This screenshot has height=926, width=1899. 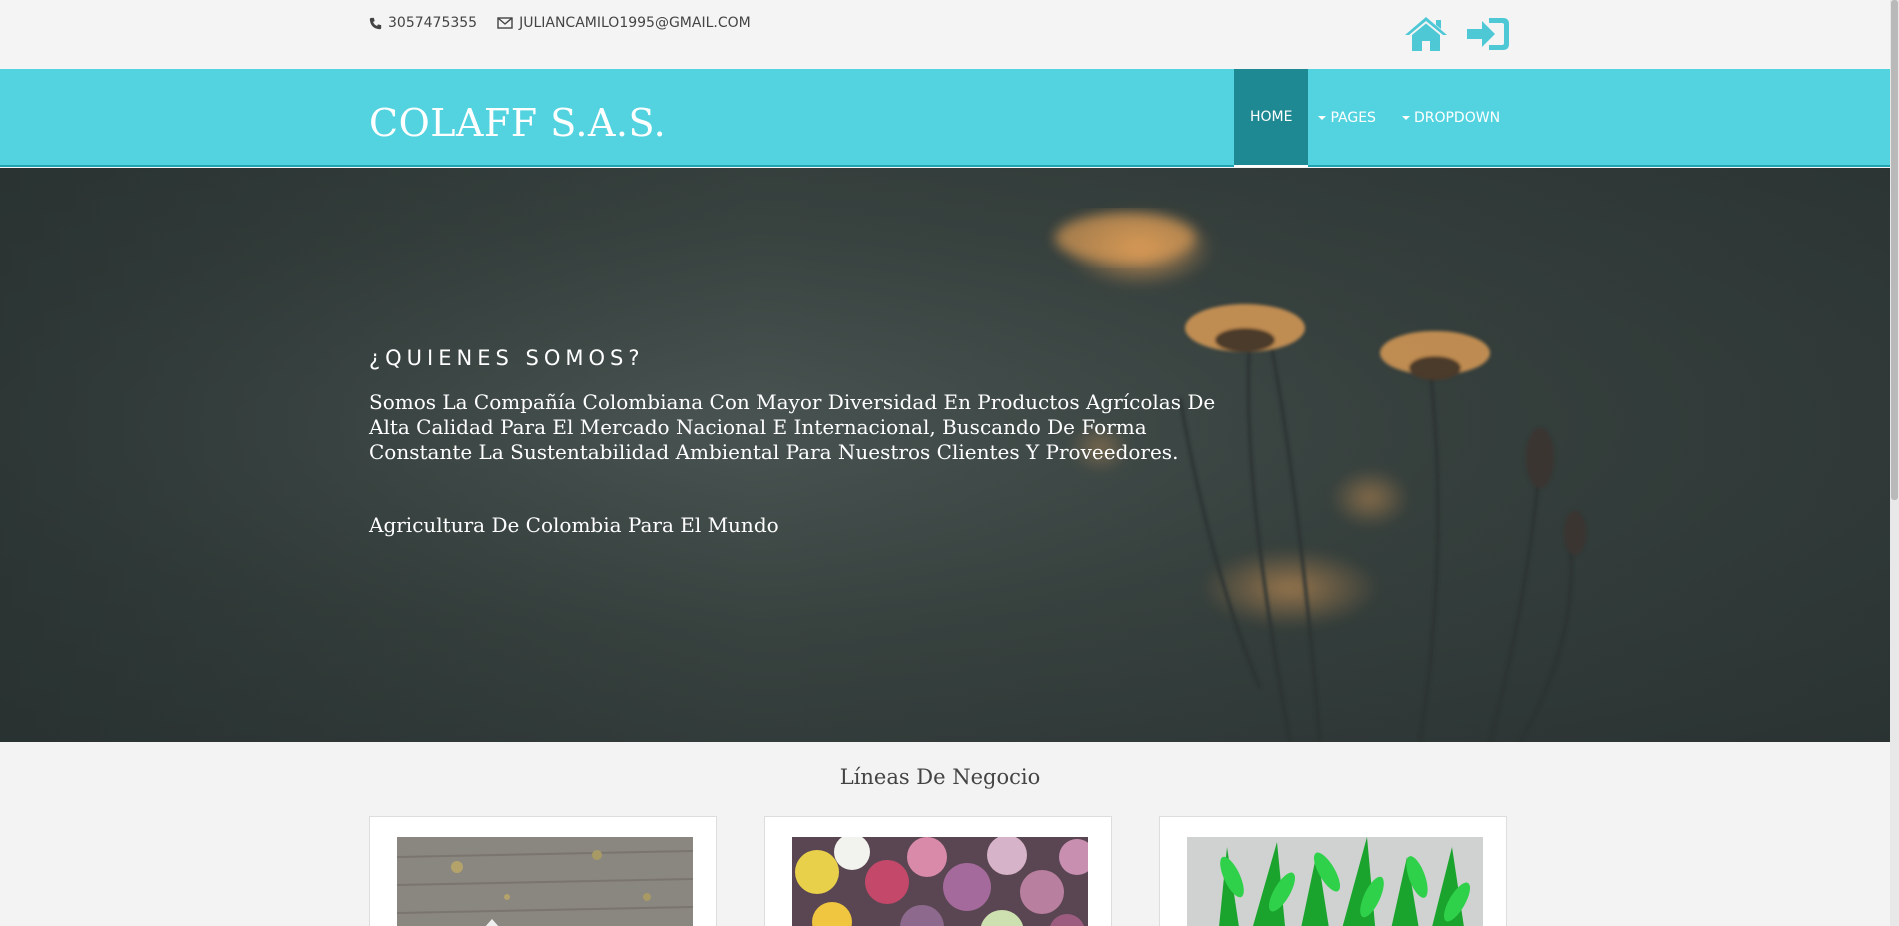 I want to click on phone-number: 3057475355, so click(x=433, y=23).